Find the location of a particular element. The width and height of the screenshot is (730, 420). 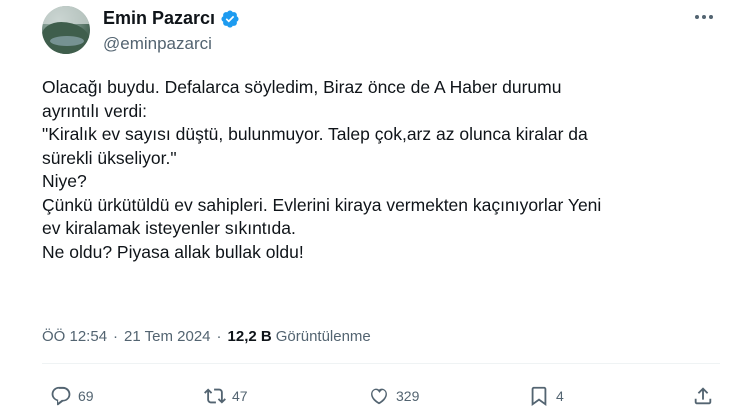

share-button is located at coordinates (703, 396).